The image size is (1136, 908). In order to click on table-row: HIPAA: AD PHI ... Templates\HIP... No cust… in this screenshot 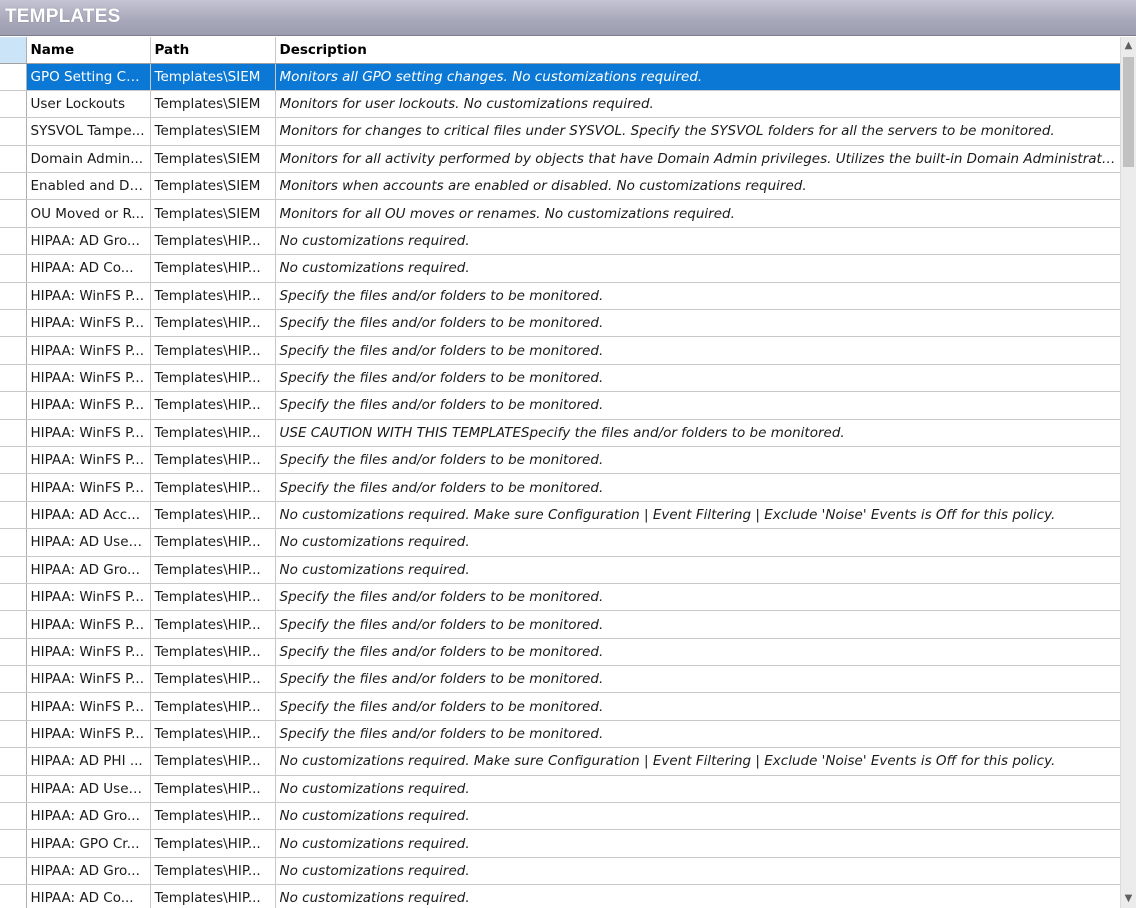, I will do `click(560, 761)`.